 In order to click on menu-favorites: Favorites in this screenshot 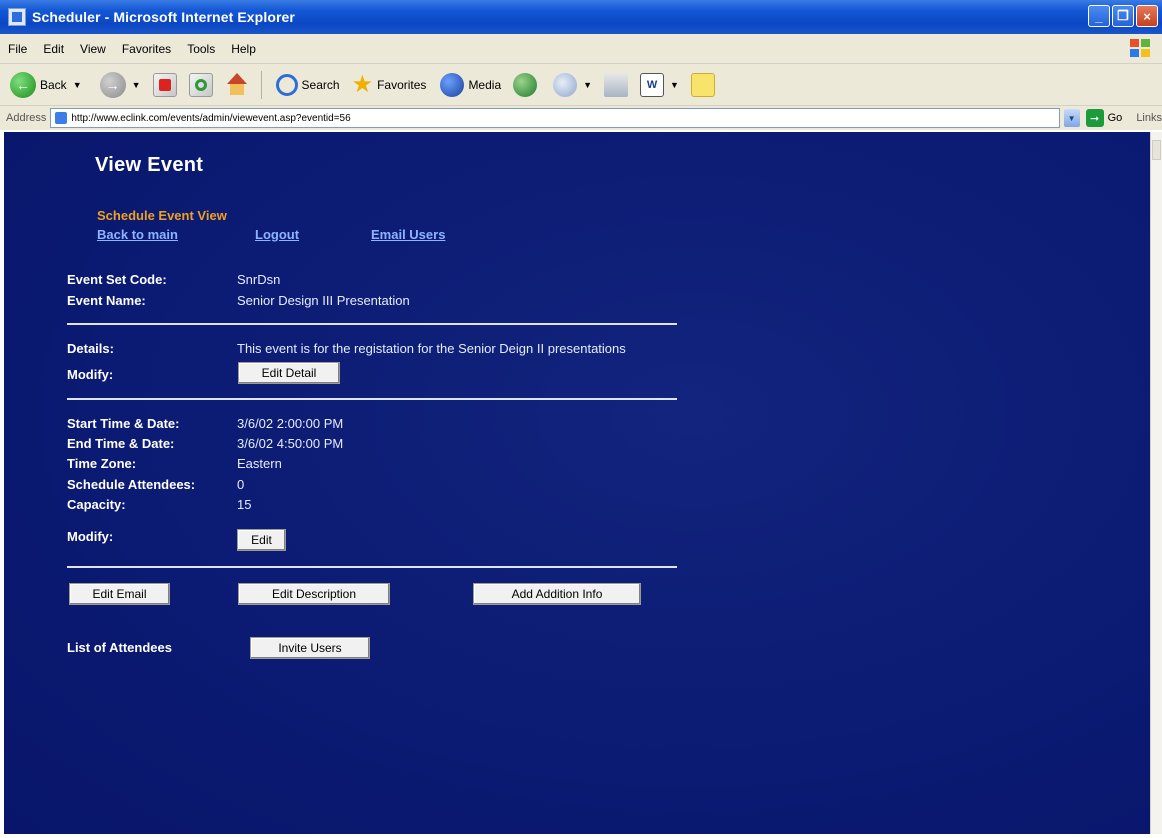, I will do `click(146, 49)`.